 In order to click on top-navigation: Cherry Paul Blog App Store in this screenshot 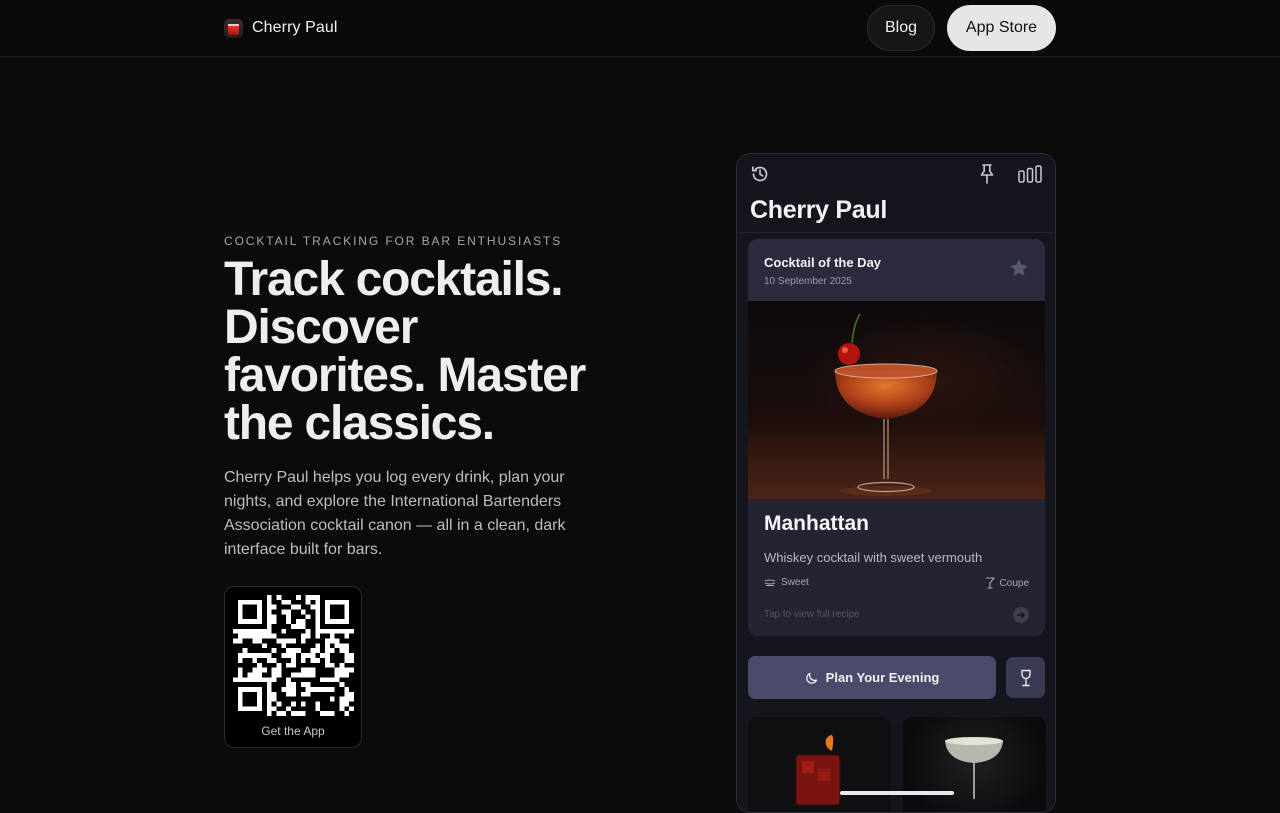, I will do `click(640, 28)`.